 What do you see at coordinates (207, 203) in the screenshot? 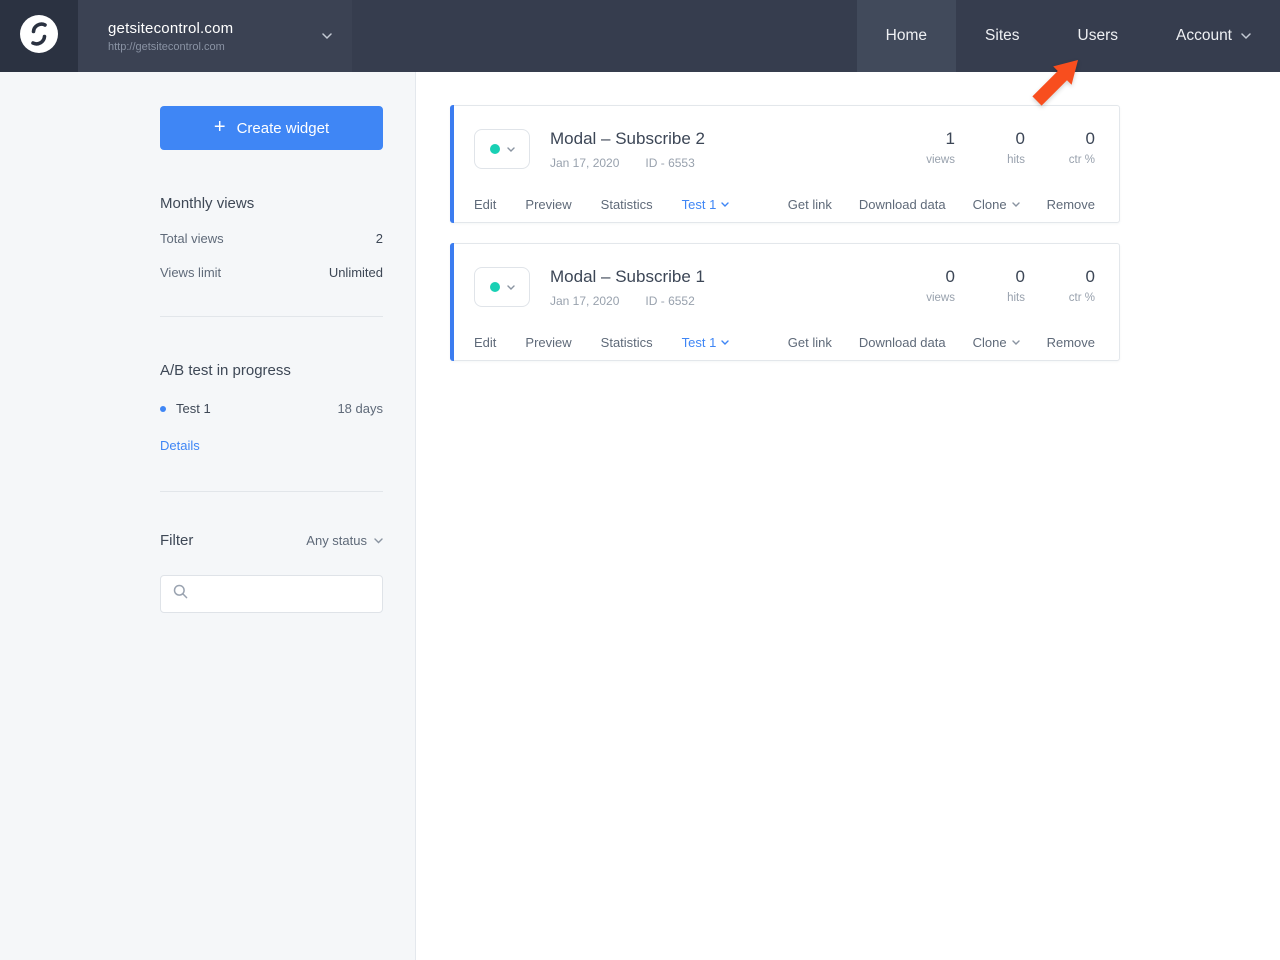
I see `monthly-views-heading: Monthly views` at bounding box center [207, 203].